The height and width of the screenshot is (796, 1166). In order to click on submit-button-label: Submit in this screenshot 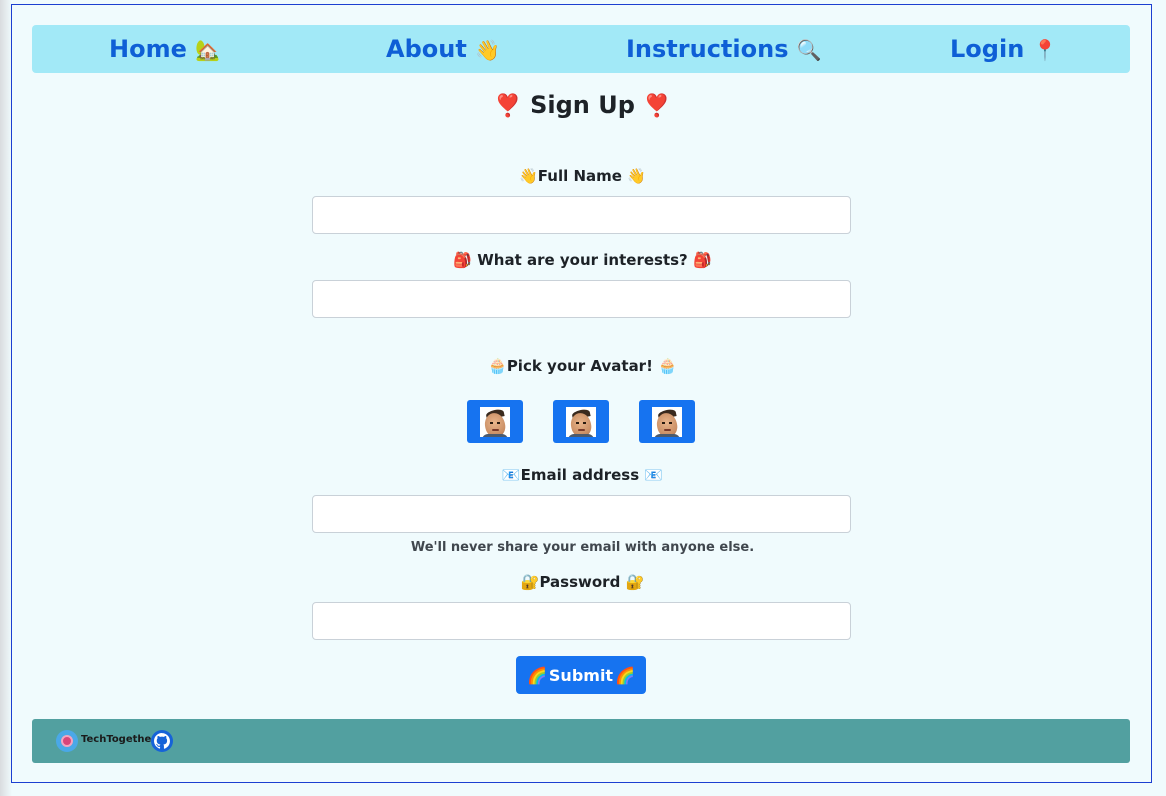, I will do `click(581, 675)`.